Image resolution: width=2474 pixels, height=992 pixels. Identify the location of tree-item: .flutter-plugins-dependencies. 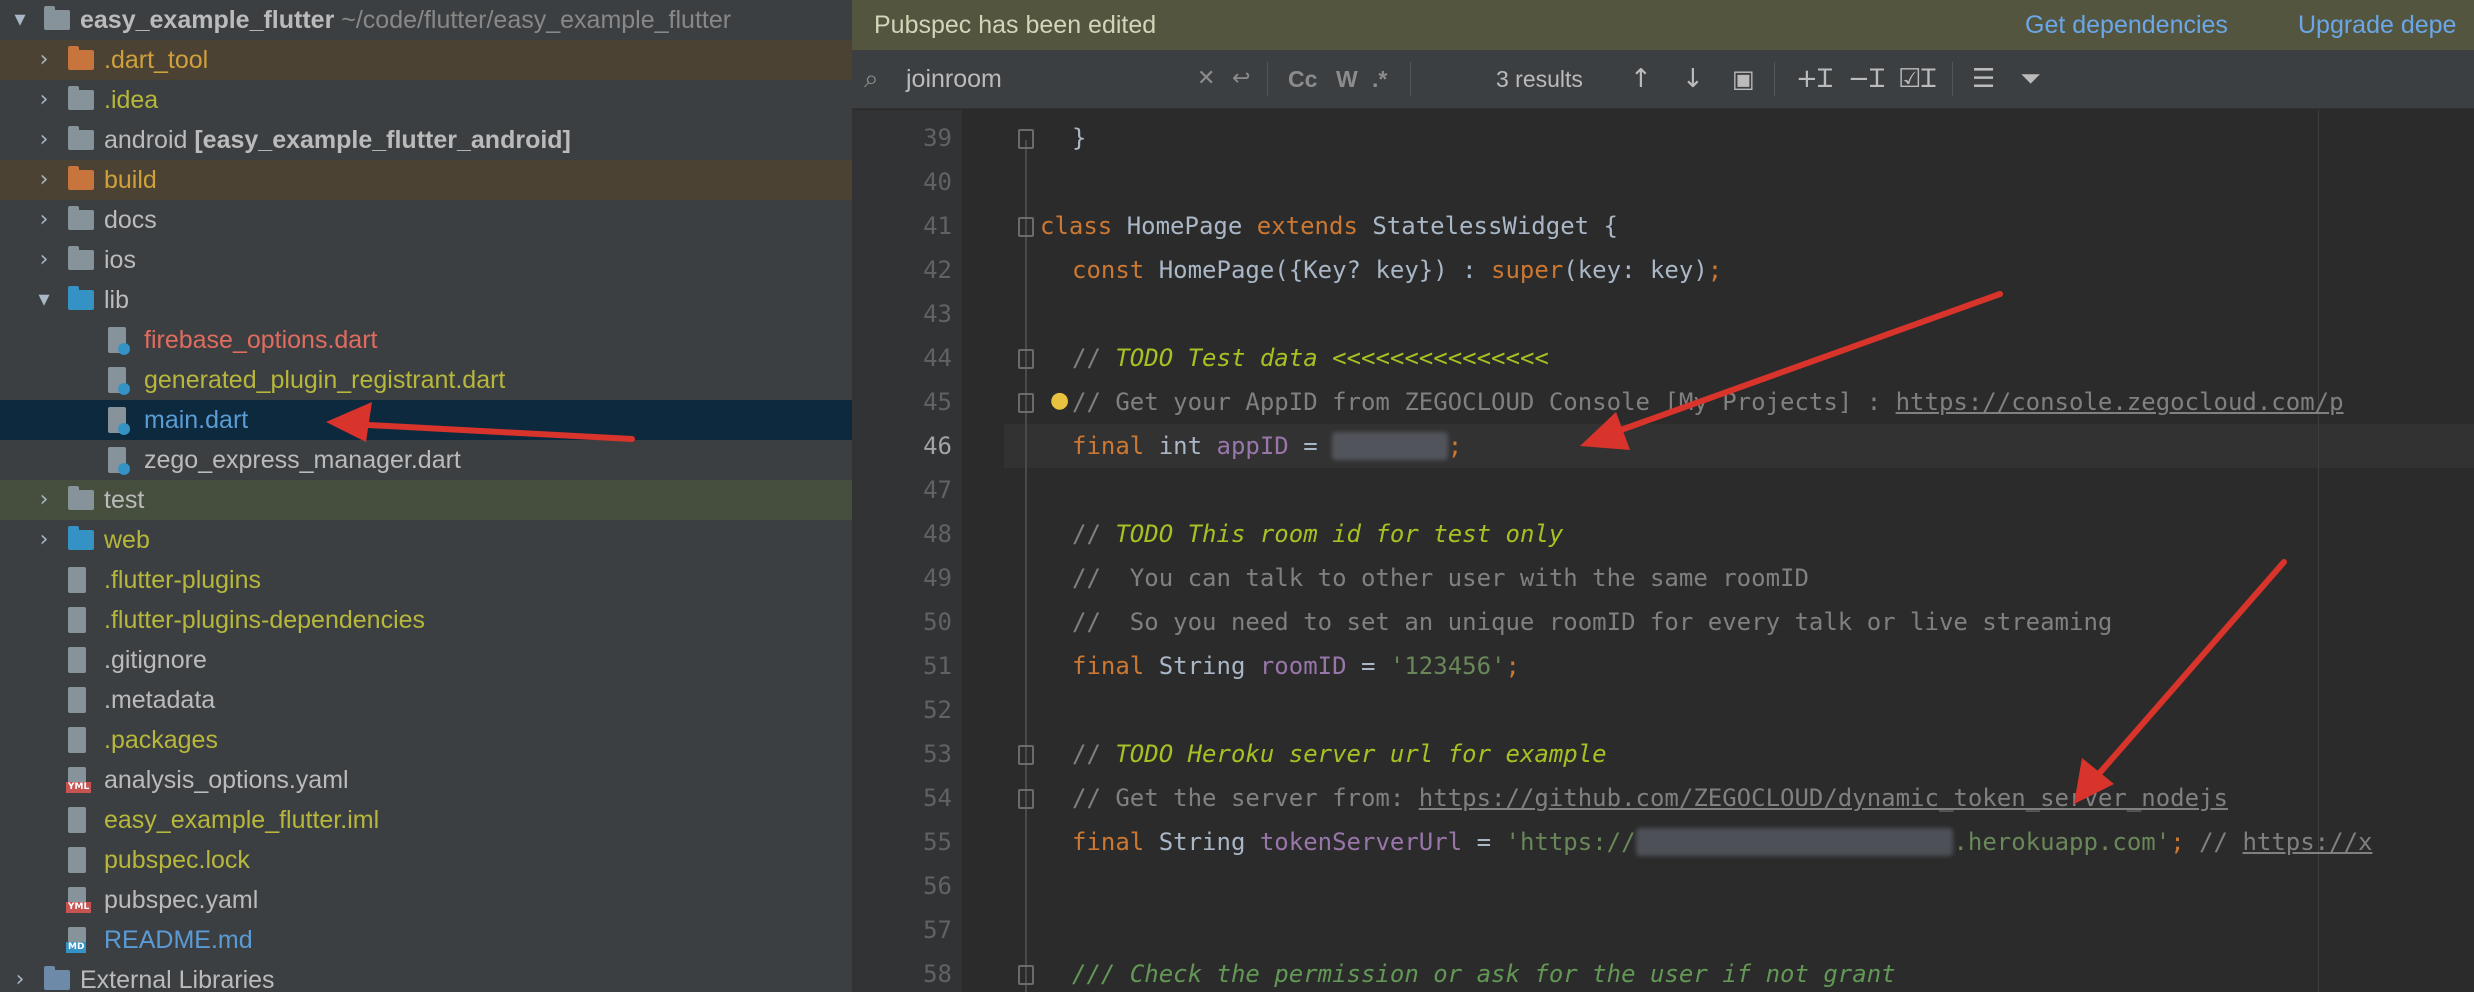
(426, 620).